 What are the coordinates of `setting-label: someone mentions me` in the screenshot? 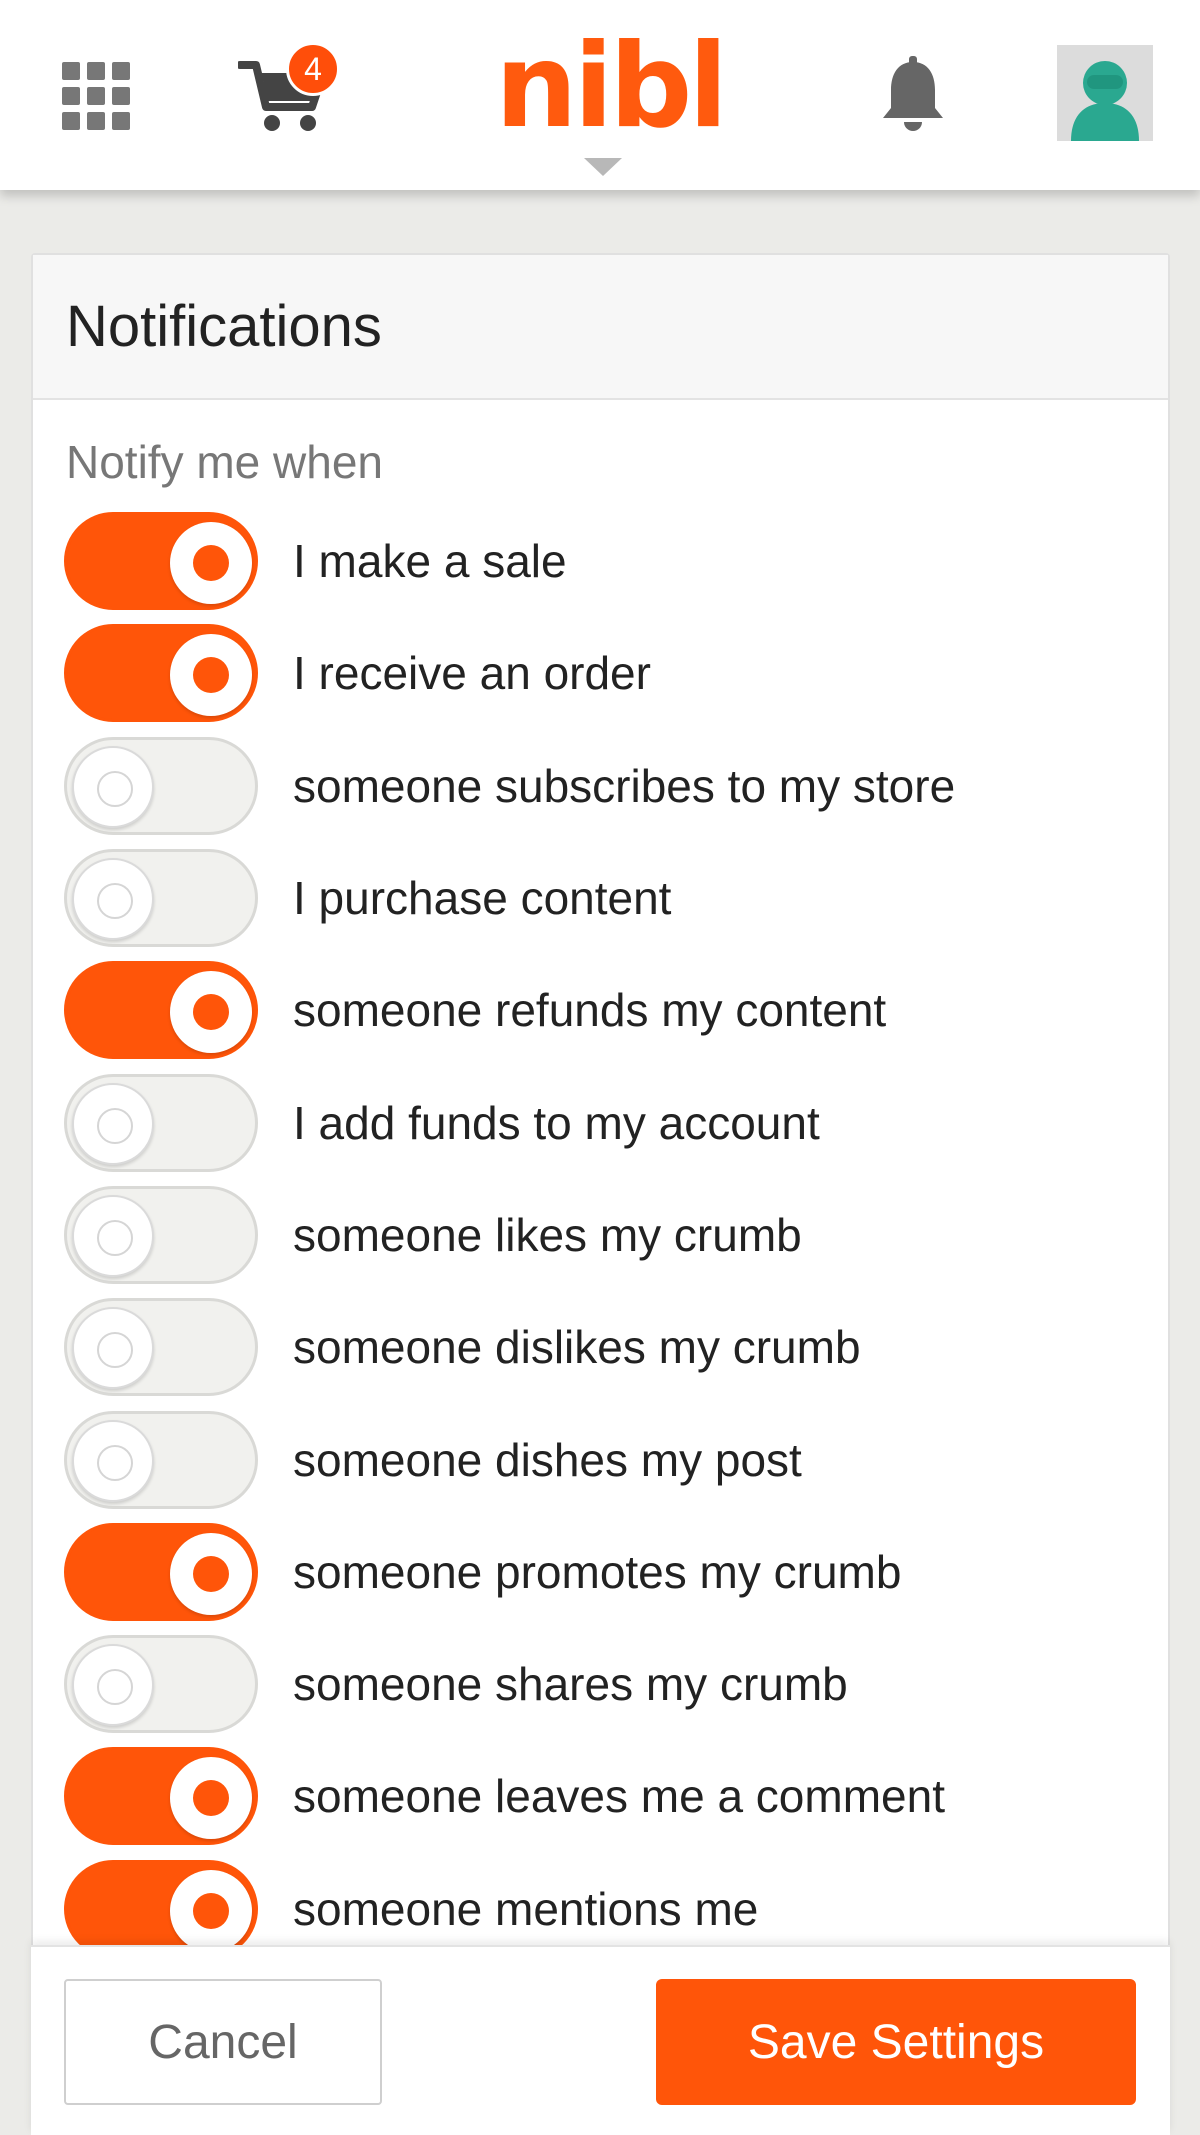 It's located at (526, 1908).